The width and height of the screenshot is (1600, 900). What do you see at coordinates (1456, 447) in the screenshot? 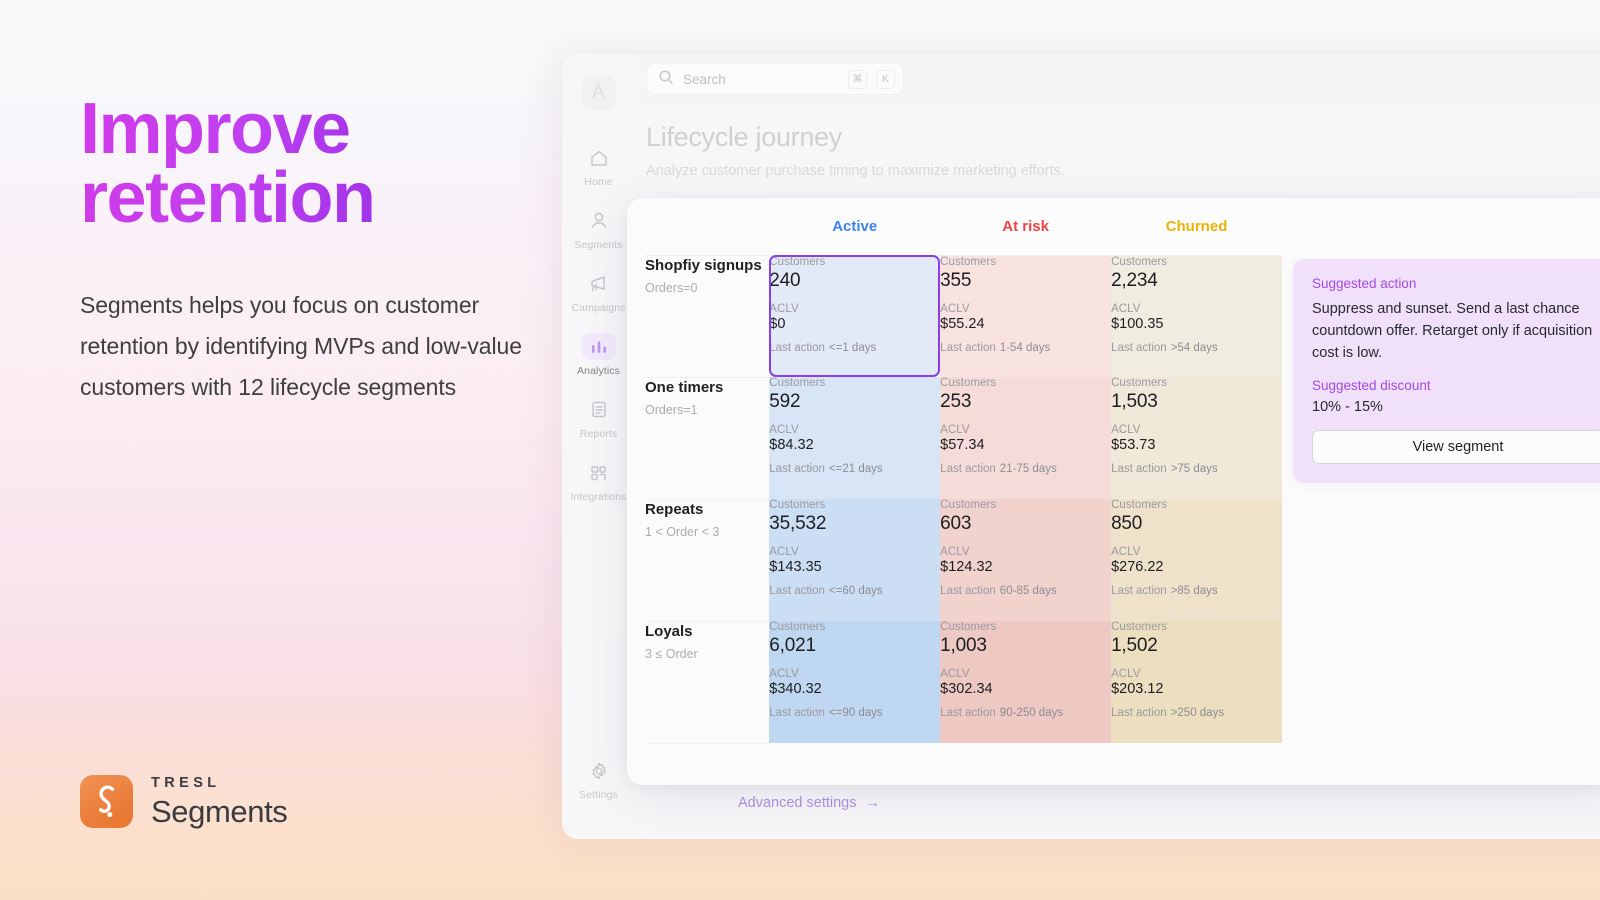
I see `view-segment-button: View segment` at bounding box center [1456, 447].